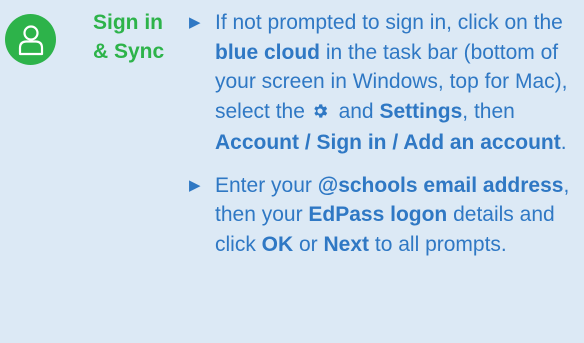 Image resolution: width=584 pixels, height=343 pixels. Describe the element at coordinates (421, 111) in the screenshot. I see `settings-text: Settings` at that location.